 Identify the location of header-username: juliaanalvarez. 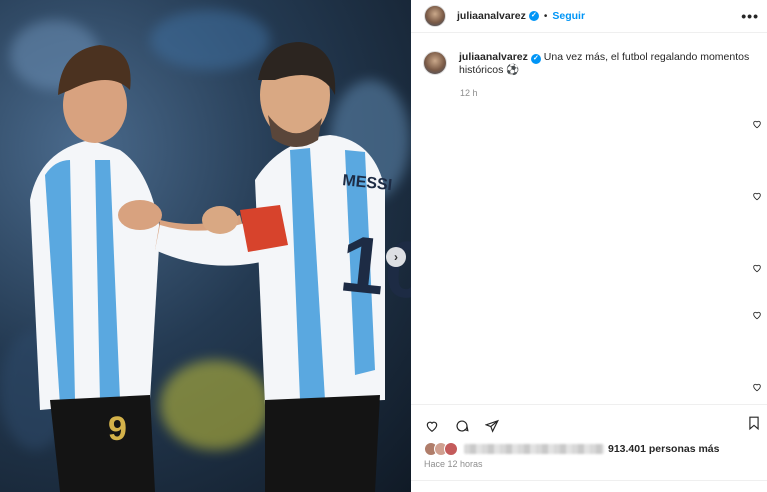
(491, 16).